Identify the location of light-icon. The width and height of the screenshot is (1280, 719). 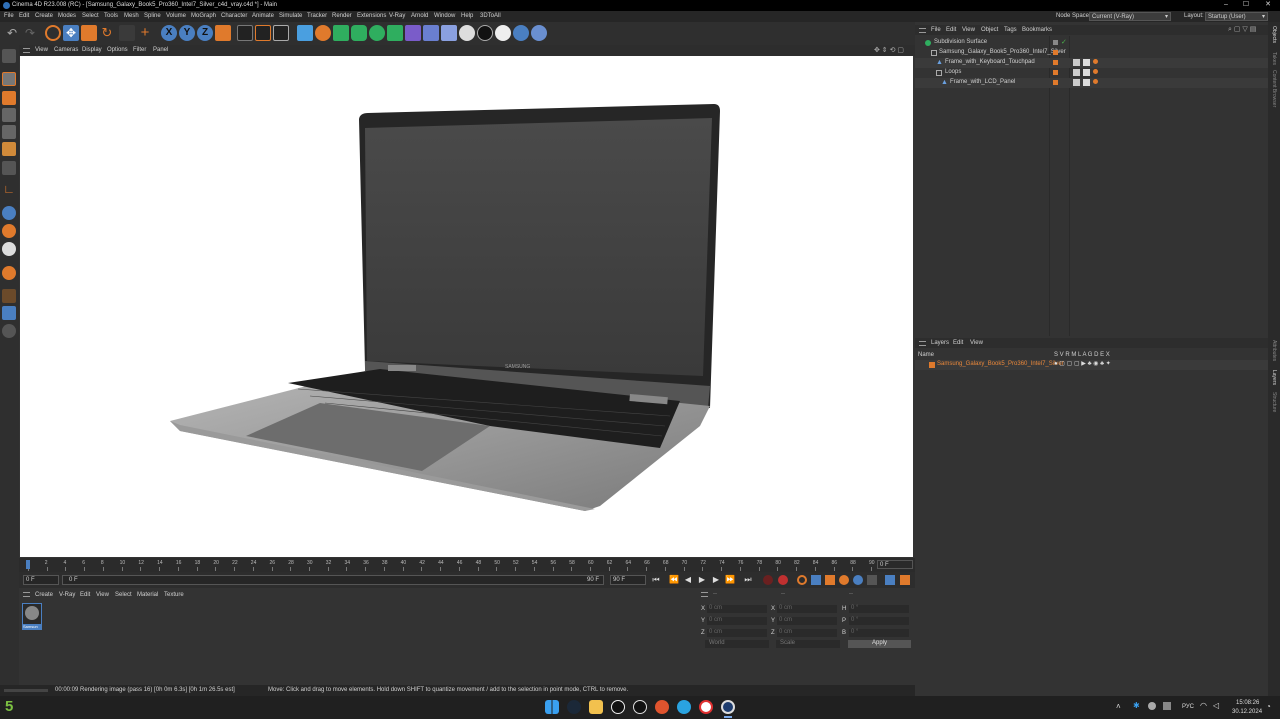
(467, 33).